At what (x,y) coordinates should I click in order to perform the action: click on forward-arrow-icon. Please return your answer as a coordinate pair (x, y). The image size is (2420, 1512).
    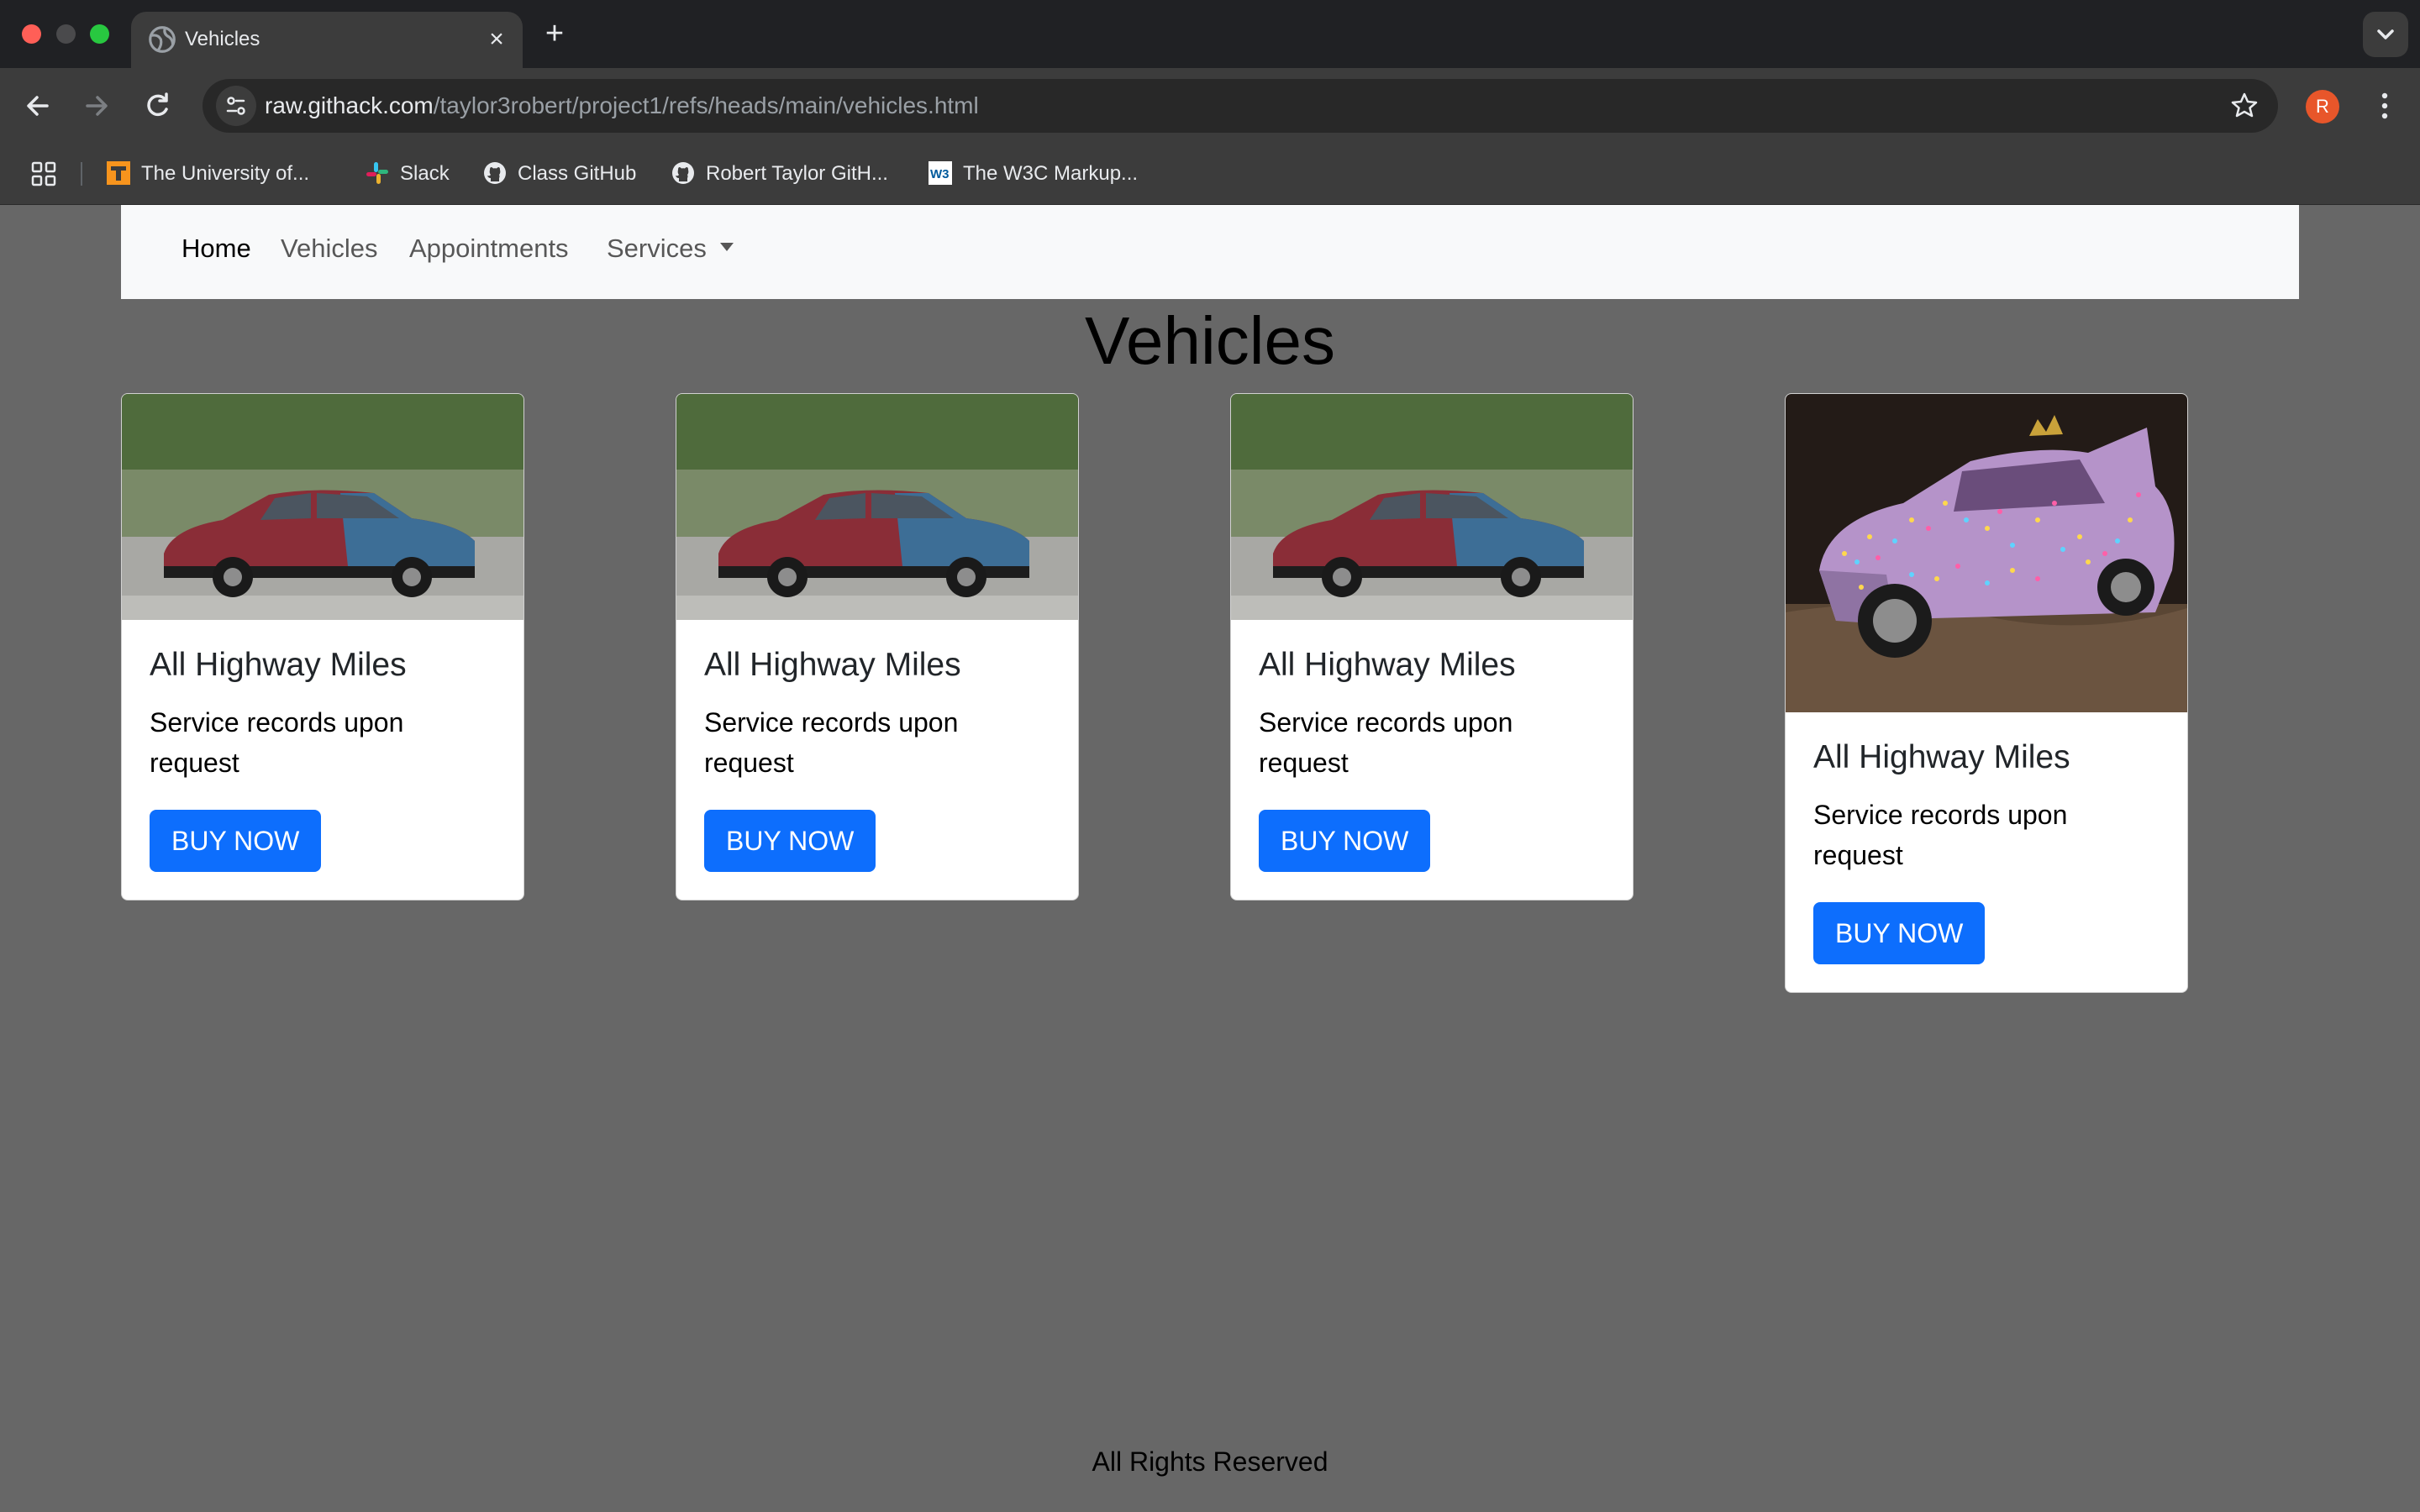
    Looking at the image, I should click on (96, 106).